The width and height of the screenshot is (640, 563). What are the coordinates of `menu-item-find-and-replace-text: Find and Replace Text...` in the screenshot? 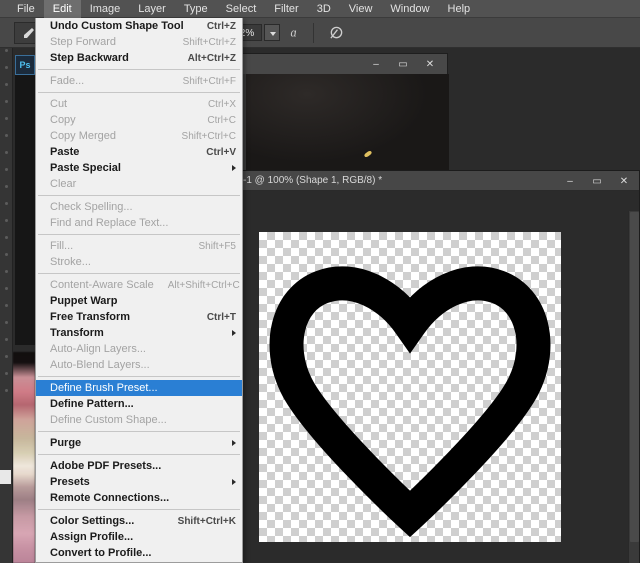 It's located at (139, 223).